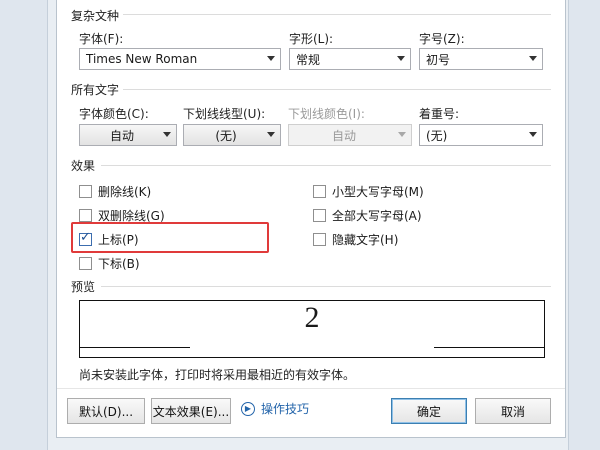 The width and height of the screenshot is (600, 450). Describe the element at coordinates (226, 135) in the screenshot. I see `underline-style-value: (无)` at that location.